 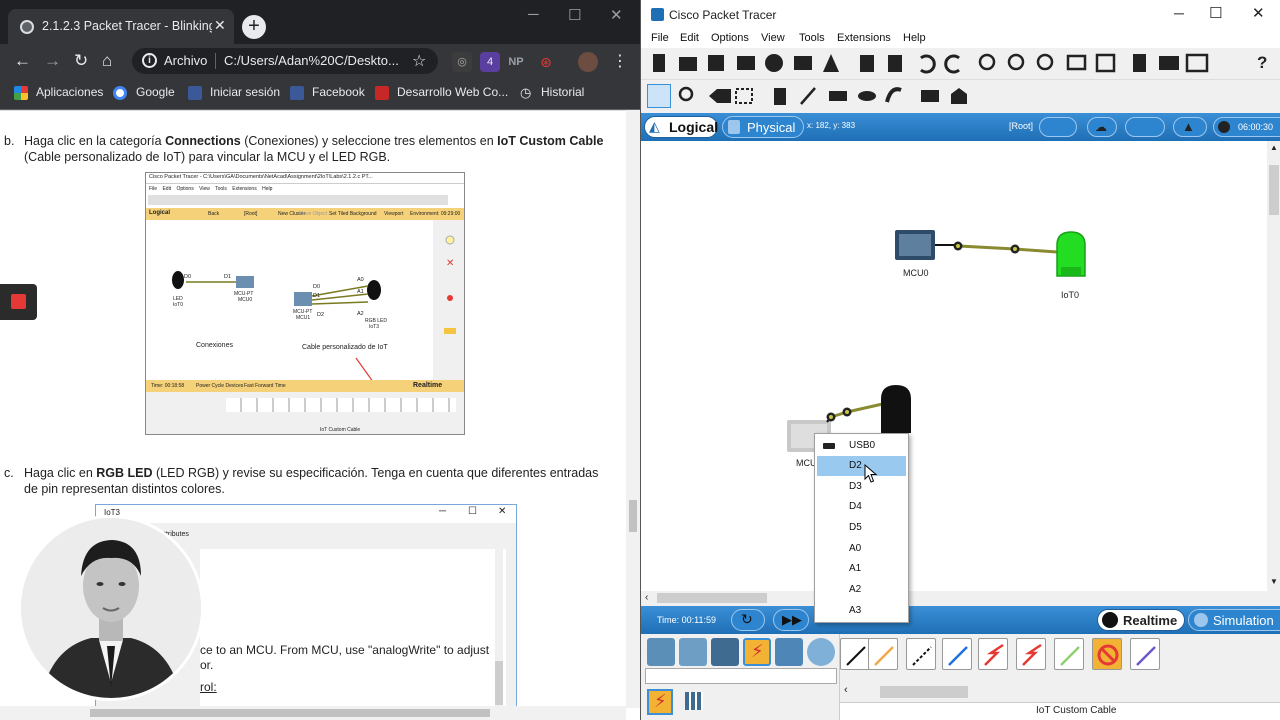 I want to click on tab-title: 2.1.2.3 Packet Tracer - Blinking an, so click(x=127, y=26).